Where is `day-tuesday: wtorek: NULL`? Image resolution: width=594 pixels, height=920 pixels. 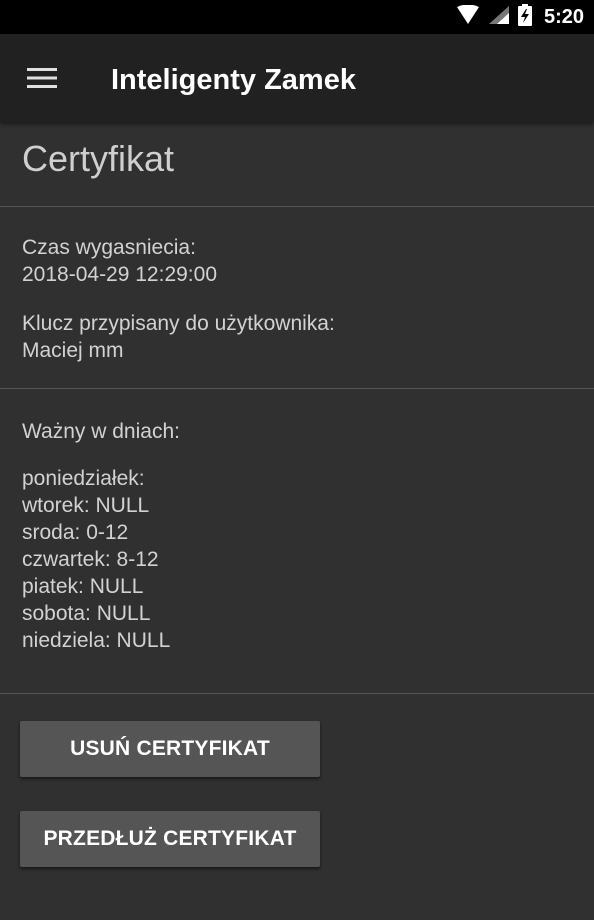
day-tuesday: wtorek: NULL is located at coordinates (86, 505).